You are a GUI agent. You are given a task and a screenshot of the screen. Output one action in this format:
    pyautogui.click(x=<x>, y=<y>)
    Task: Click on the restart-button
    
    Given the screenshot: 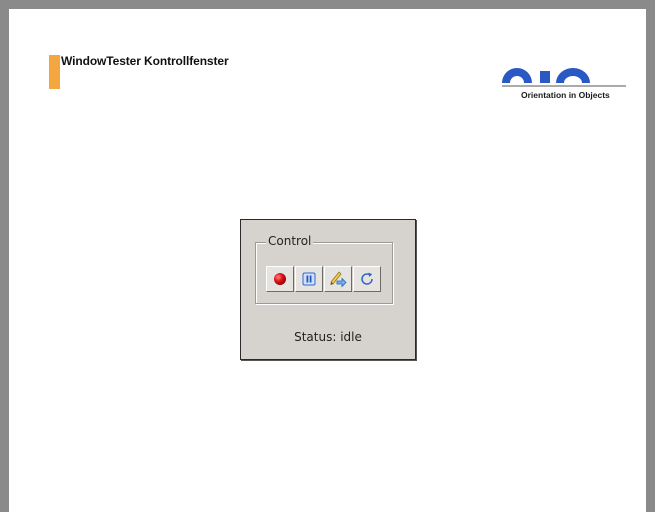 What is the action you would take?
    pyautogui.click(x=367, y=279)
    